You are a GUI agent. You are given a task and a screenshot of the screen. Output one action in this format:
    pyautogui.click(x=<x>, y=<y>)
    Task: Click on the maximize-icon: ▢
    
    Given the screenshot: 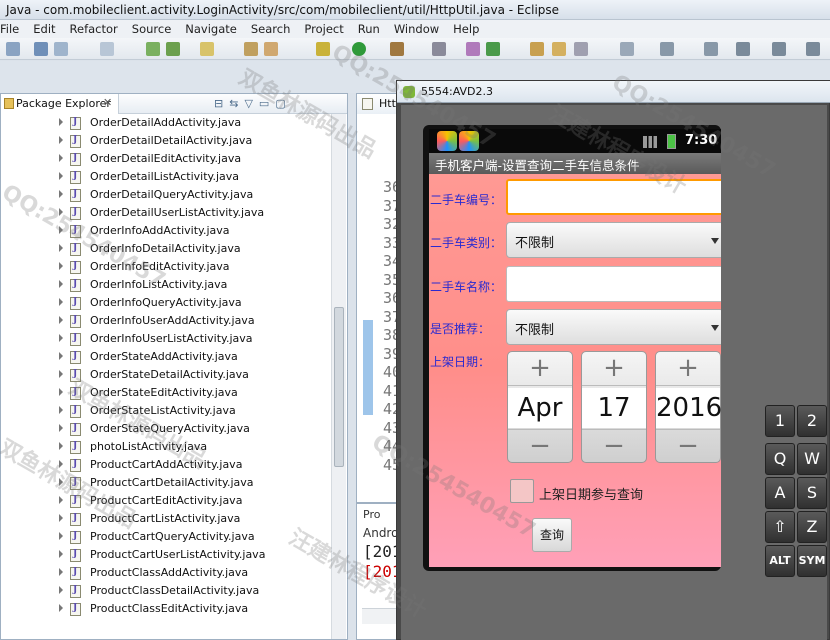 What is the action you would take?
    pyautogui.click(x=280, y=103)
    